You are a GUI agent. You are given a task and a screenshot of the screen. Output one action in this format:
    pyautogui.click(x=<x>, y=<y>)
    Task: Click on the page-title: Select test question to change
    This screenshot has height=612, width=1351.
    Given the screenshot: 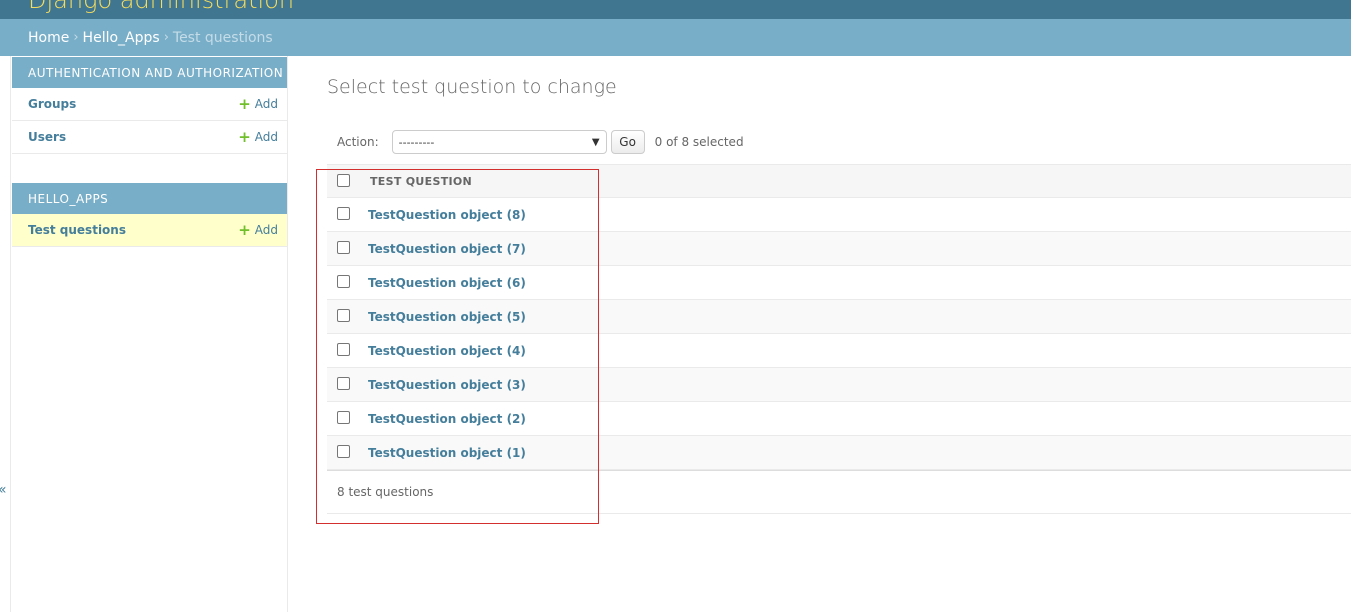 What is the action you would take?
    pyautogui.click(x=472, y=87)
    